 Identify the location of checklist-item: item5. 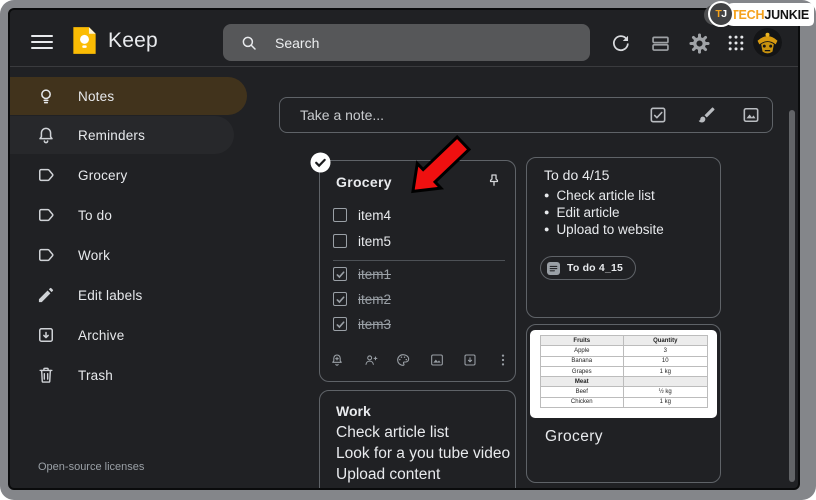
(362, 241).